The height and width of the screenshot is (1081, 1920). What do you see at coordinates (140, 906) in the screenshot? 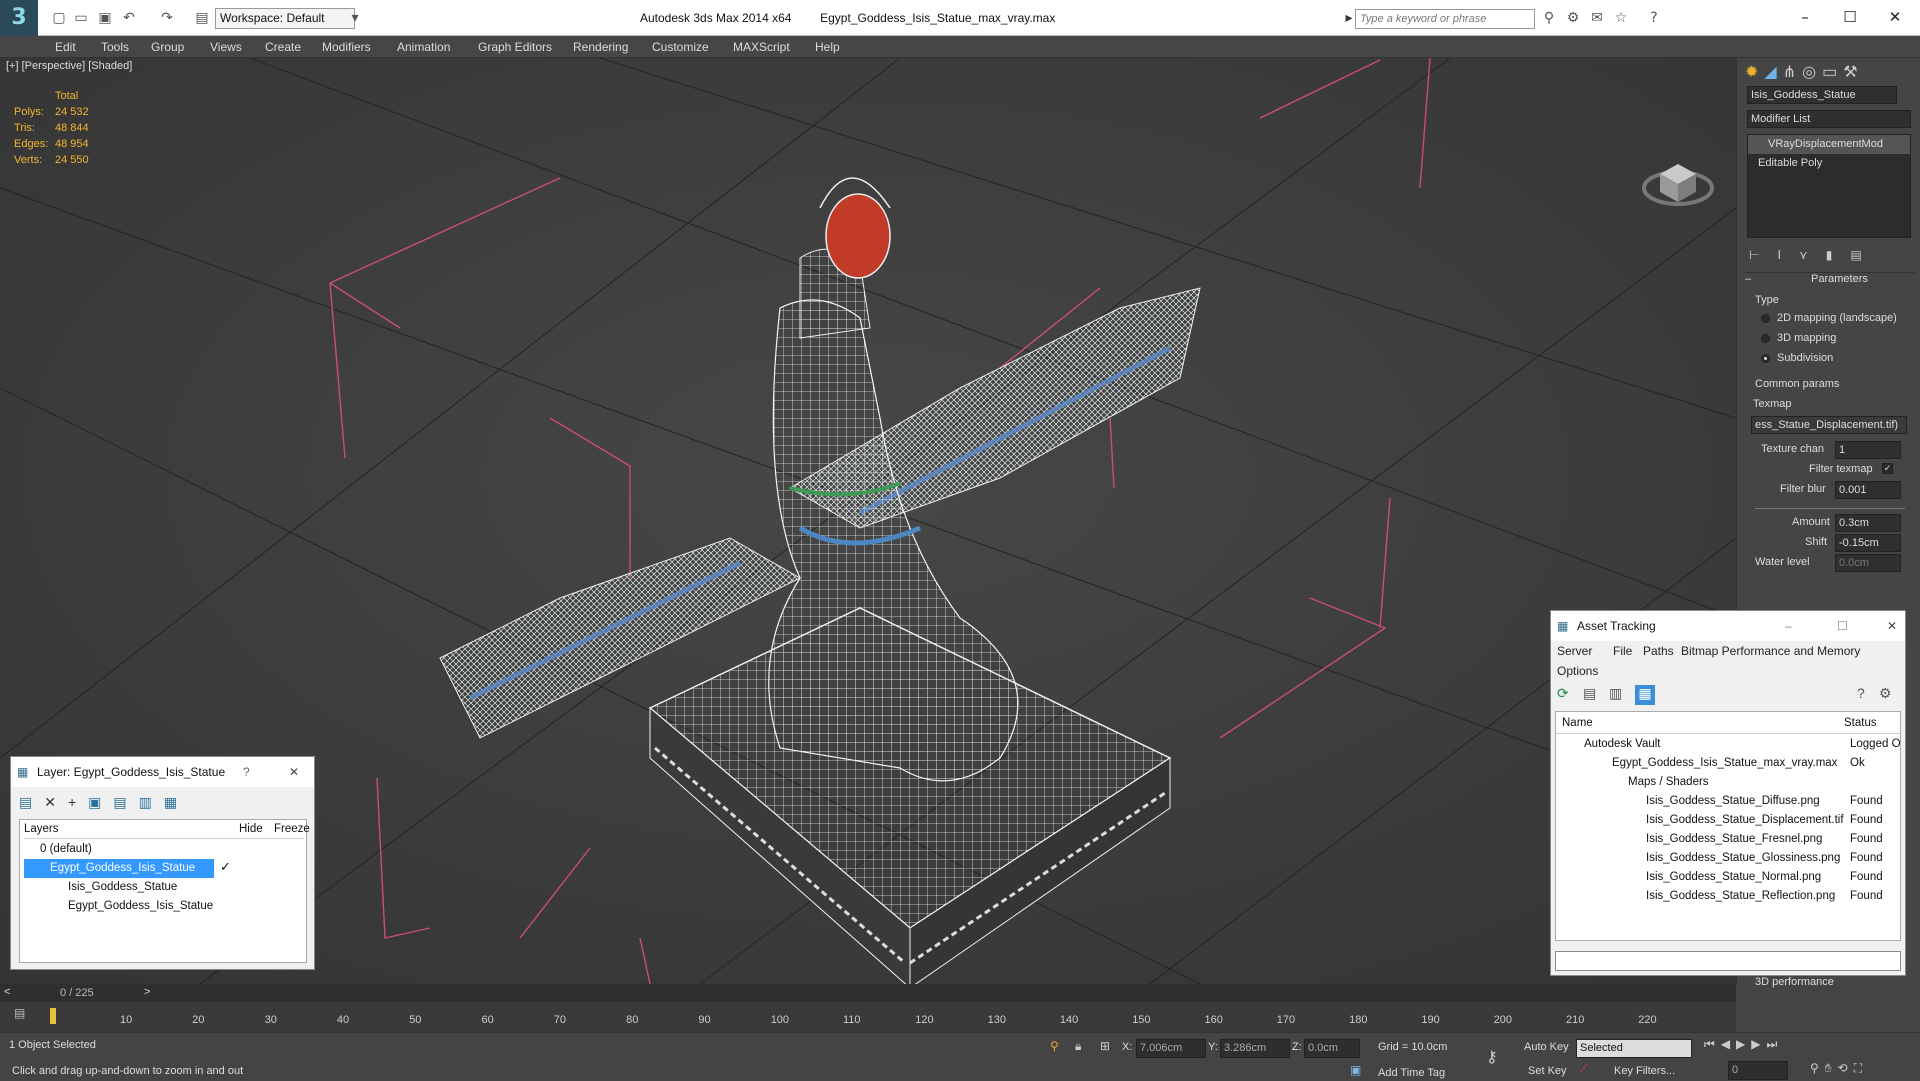
I see `layer-row: Egypt_Goddess_Isis_Statue` at bounding box center [140, 906].